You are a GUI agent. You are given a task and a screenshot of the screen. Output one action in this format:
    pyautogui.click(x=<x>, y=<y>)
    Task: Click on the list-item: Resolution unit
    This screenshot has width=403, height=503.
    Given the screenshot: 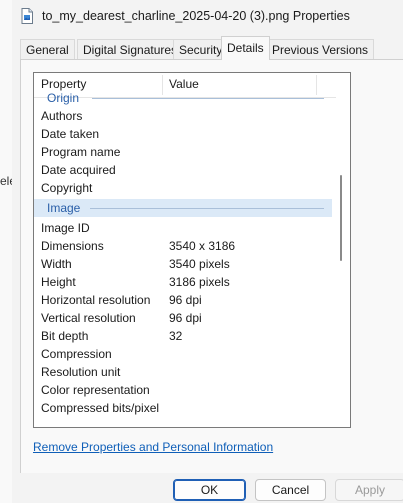 What is the action you would take?
    pyautogui.click(x=185, y=372)
    